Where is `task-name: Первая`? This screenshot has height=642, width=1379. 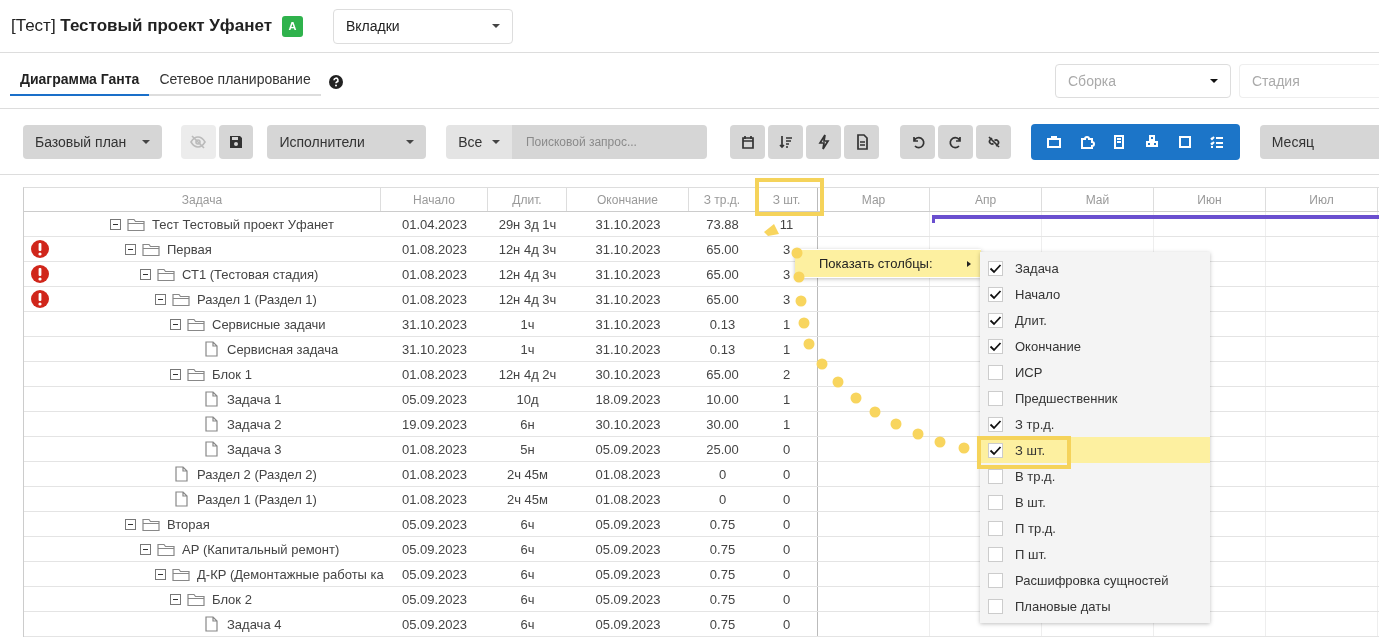 task-name: Первая is located at coordinates (189, 249).